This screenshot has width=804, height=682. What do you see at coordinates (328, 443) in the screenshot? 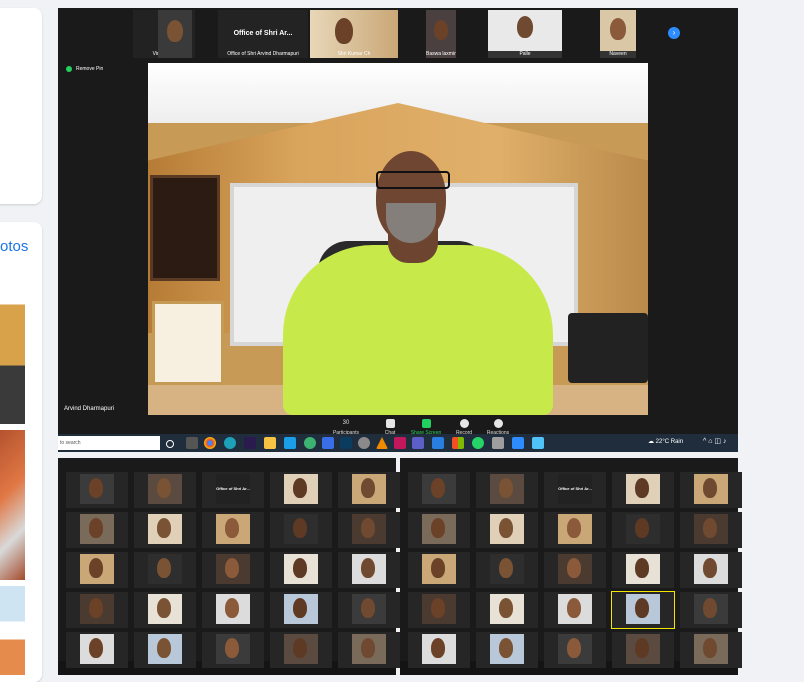
I see `vpn-icon` at bounding box center [328, 443].